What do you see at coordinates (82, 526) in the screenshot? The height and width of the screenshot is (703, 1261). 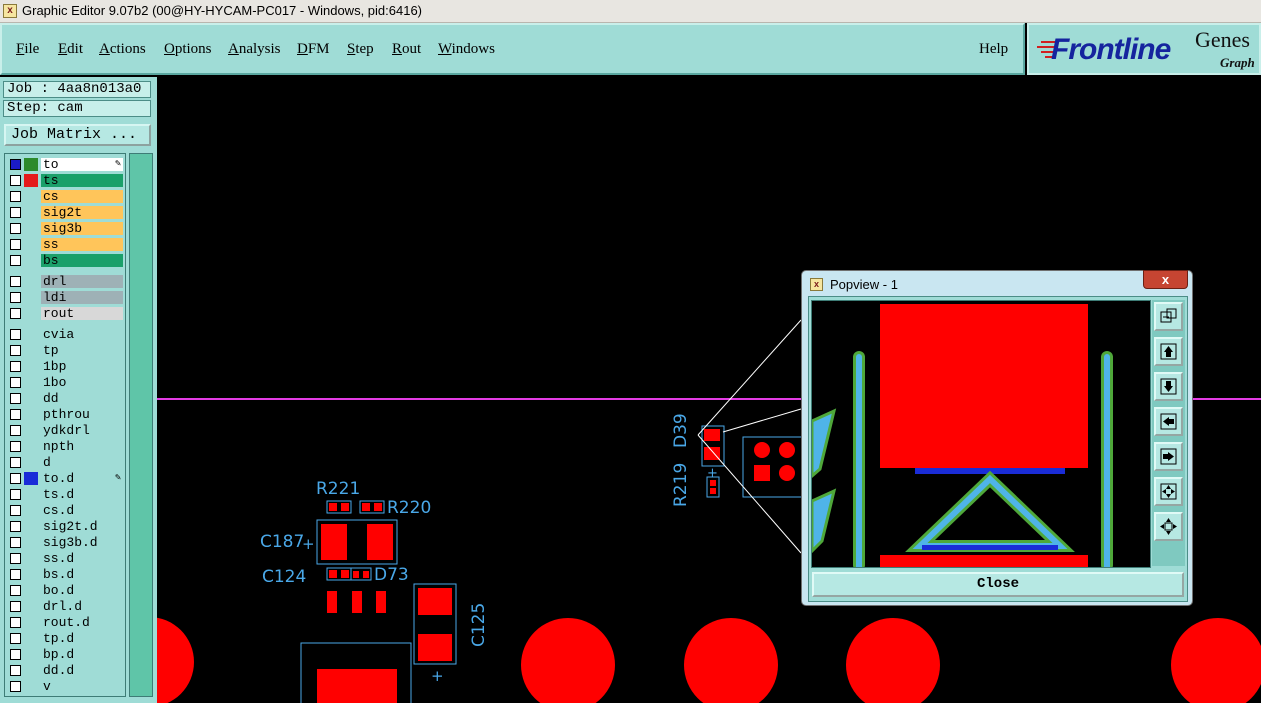 I see `layer-name: sig2t.d` at bounding box center [82, 526].